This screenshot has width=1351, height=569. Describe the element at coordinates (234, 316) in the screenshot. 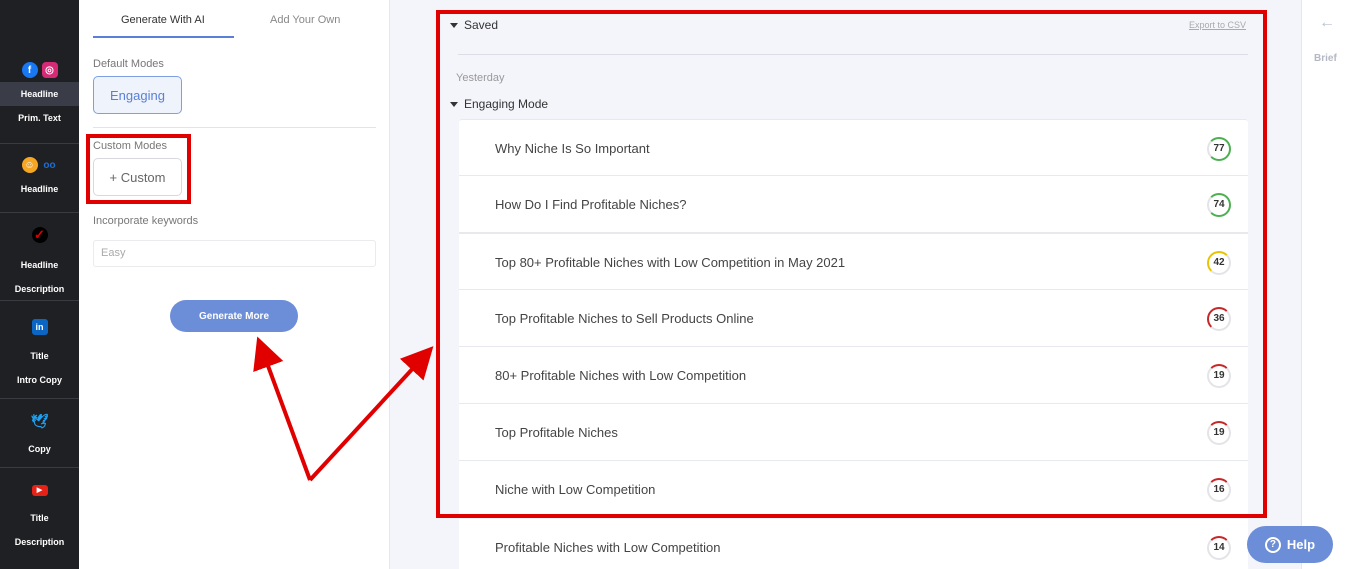

I see `generate-more-button: Generate More` at that location.